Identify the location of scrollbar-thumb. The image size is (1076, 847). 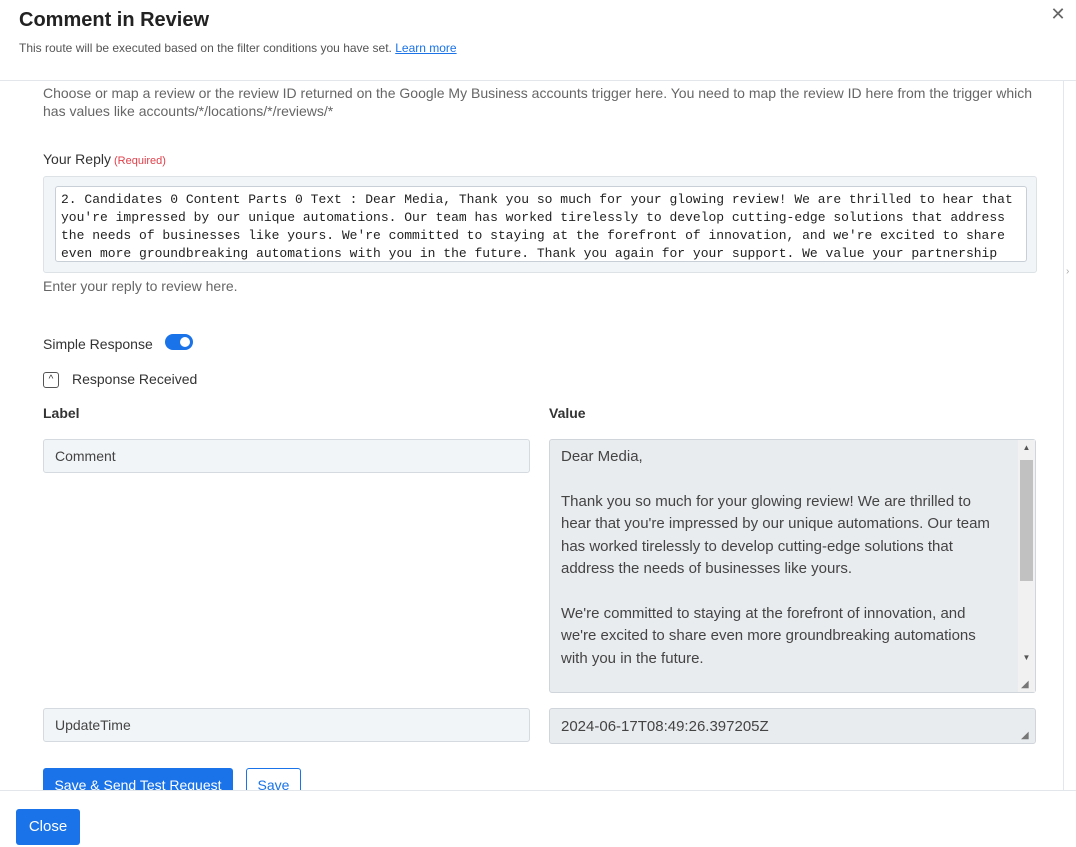
(1026, 520).